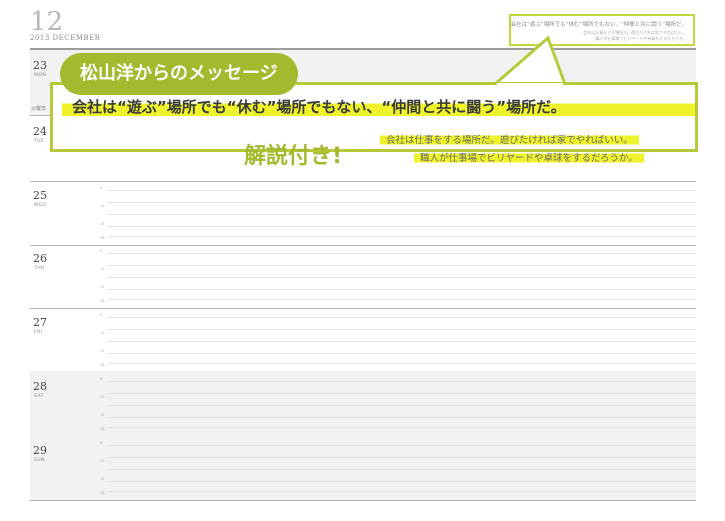  Describe the element at coordinates (40, 460) in the screenshot. I see `day-weekday: SUN` at that location.